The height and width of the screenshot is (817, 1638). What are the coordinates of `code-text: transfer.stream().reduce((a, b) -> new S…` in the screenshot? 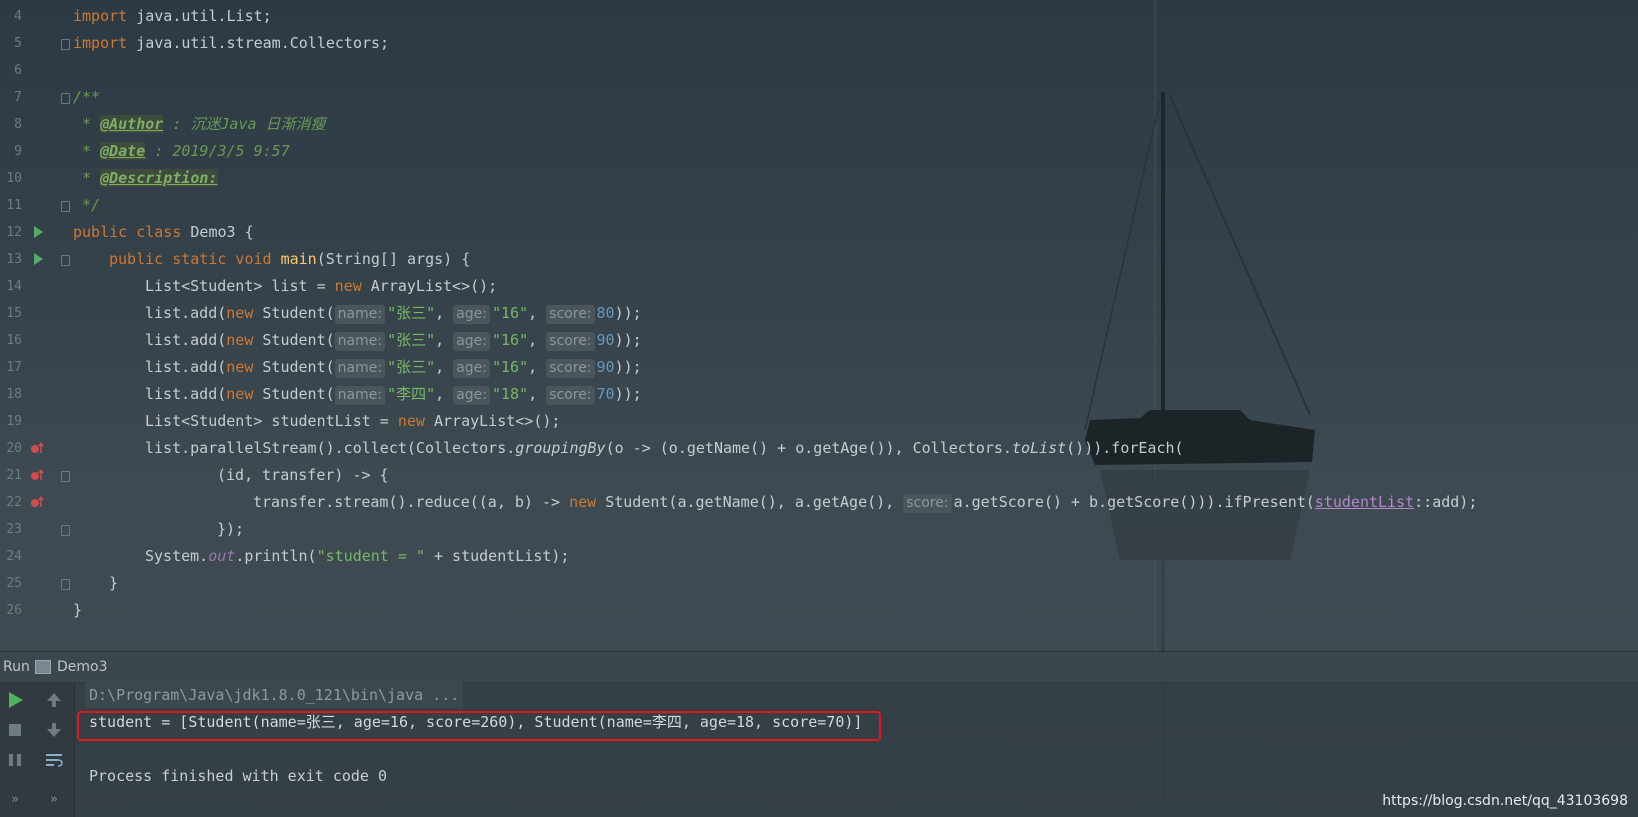 It's located at (865, 503).